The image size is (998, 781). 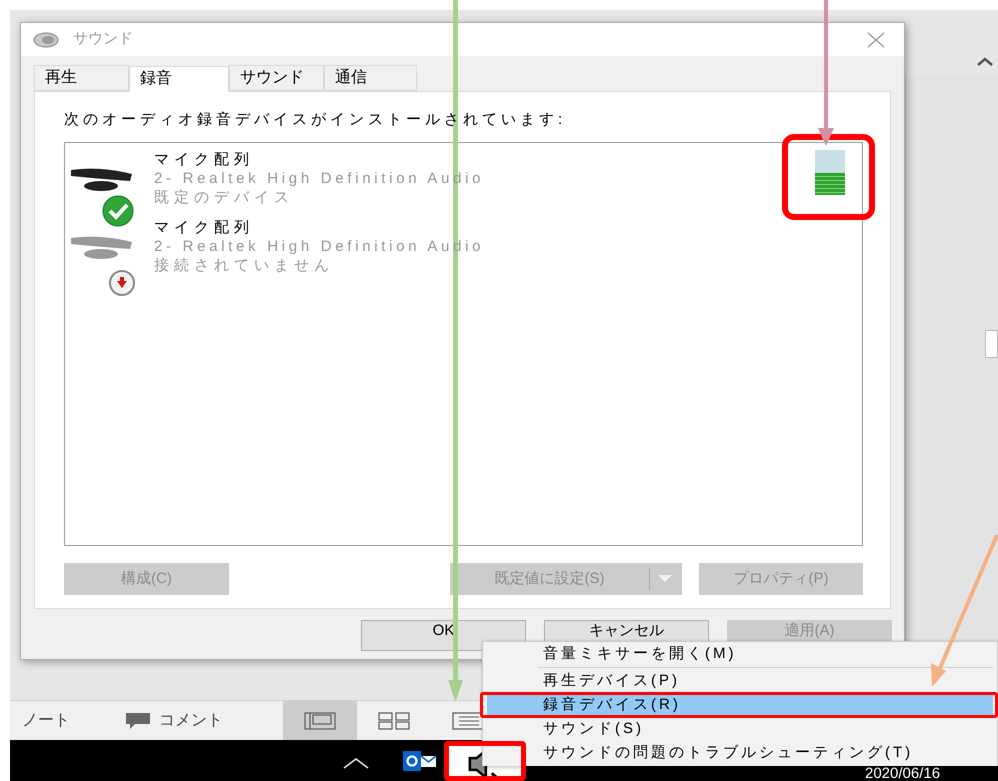 What do you see at coordinates (191, 720) in the screenshot?
I see `comments-button: コメント` at bounding box center [191, 720].